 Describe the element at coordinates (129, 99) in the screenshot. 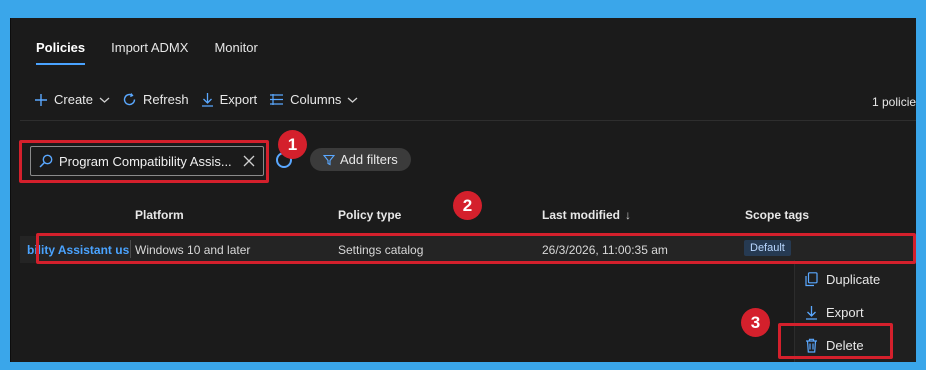

I see `refresh-icon` at that location.